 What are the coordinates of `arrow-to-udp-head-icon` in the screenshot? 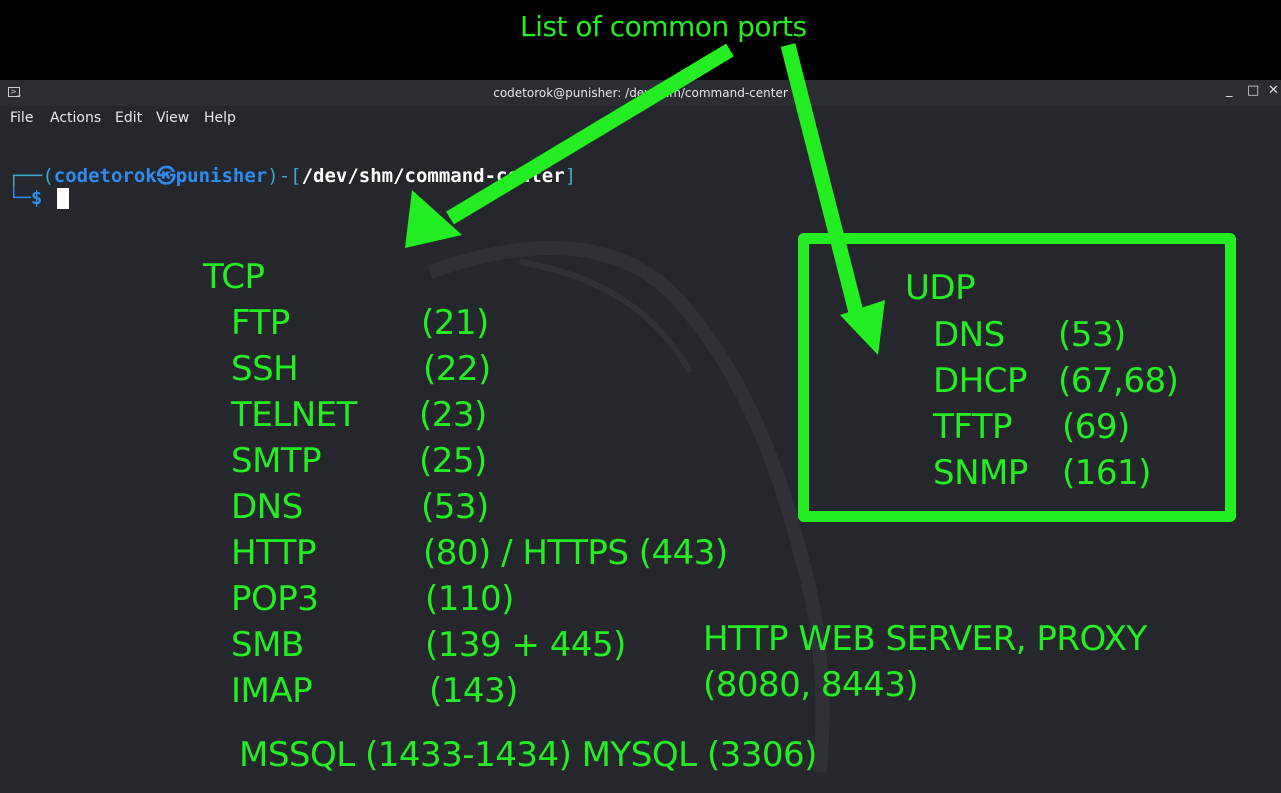 It's located at (862, 327).